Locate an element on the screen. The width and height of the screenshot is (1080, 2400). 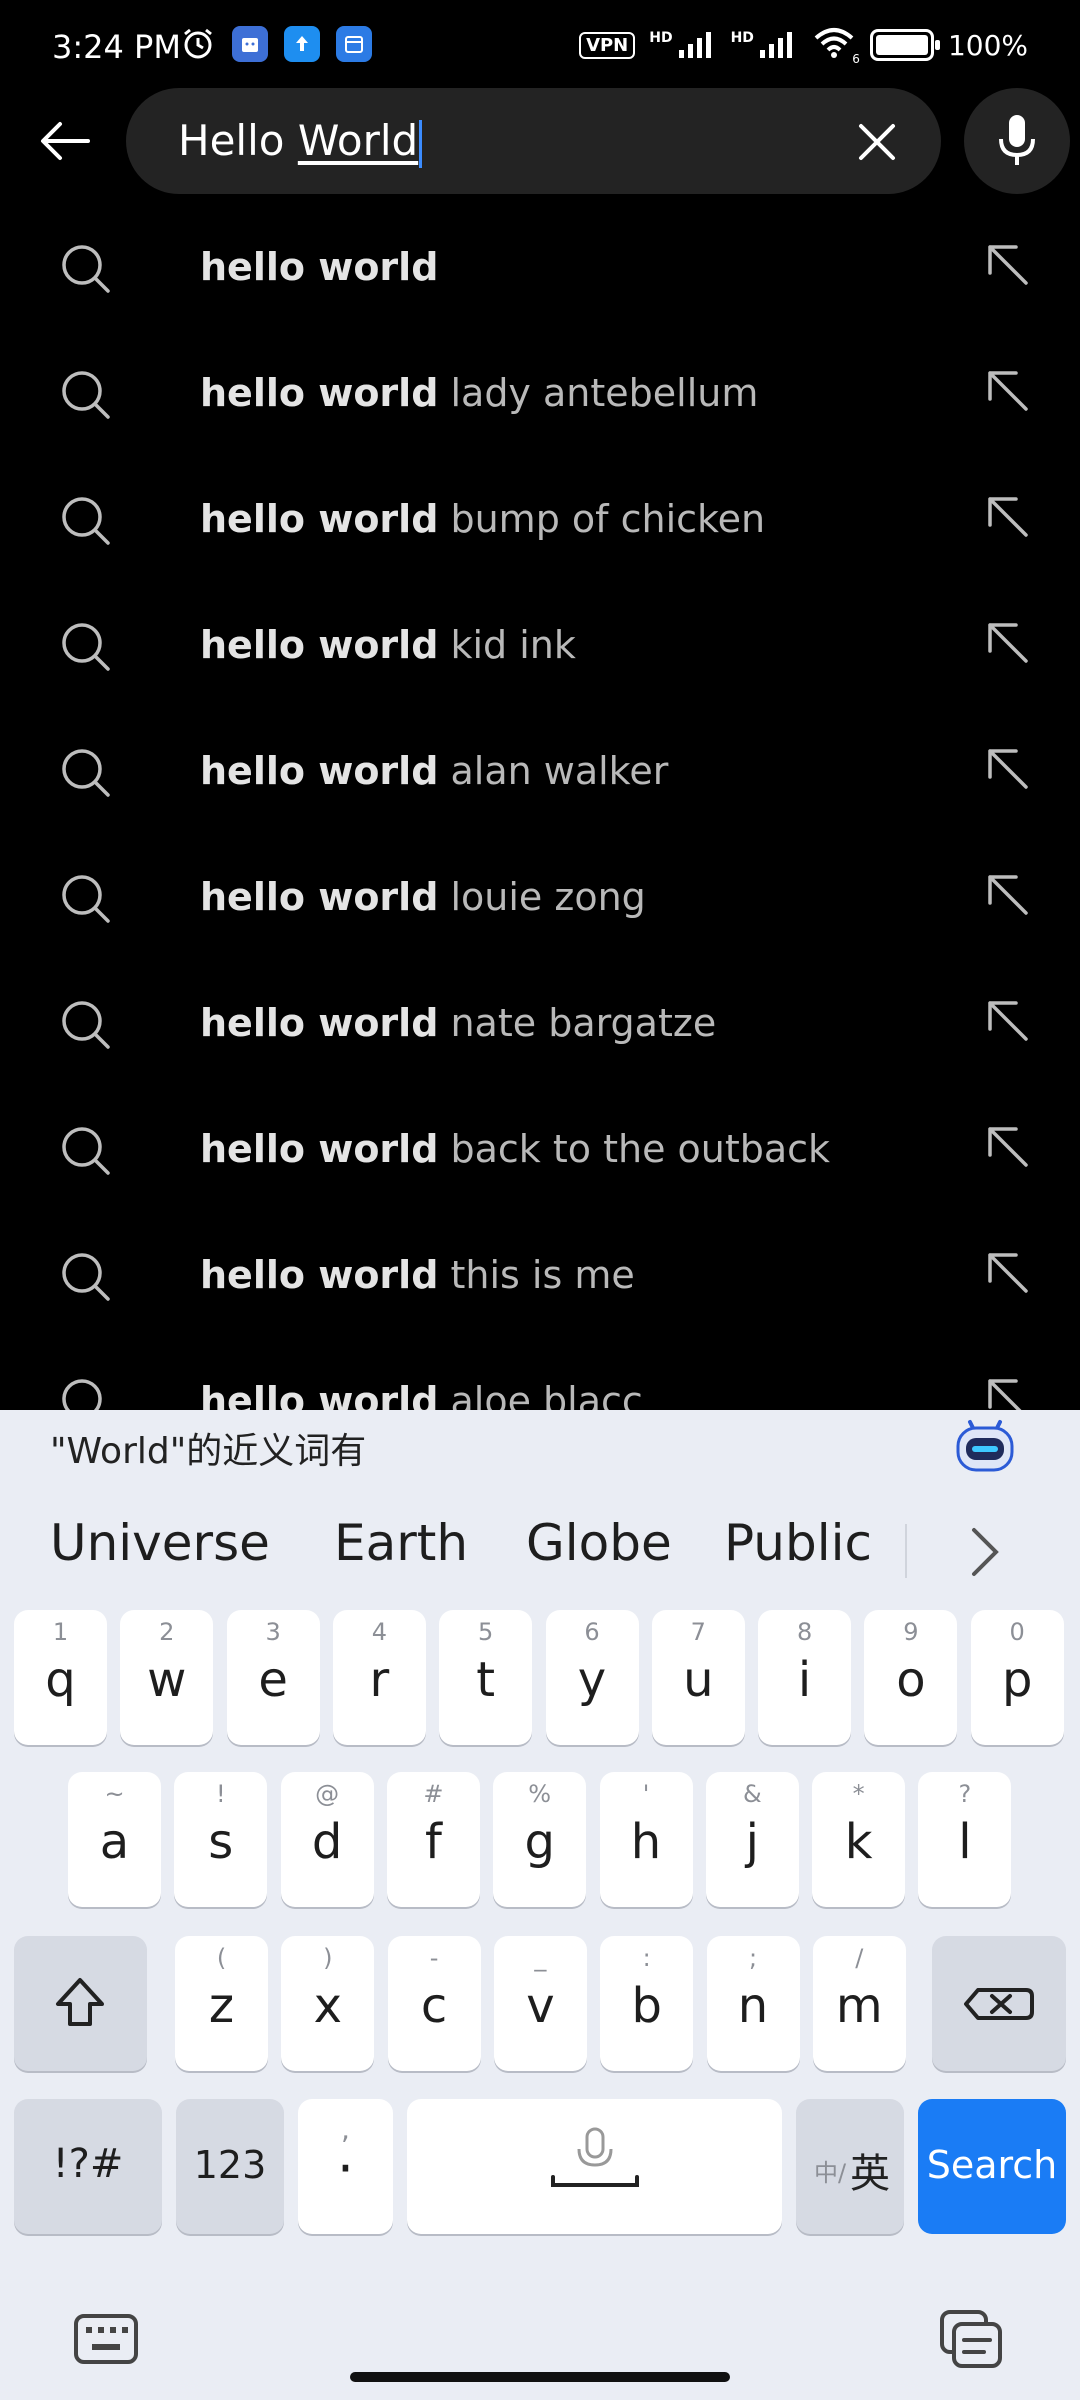
key-r: 4r is located at coordinates (379, 1677).